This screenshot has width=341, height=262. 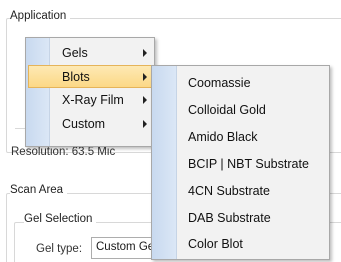 I want to click on resolution-text: Resolution: 63.5 Mic, so click(x=63, y=152).